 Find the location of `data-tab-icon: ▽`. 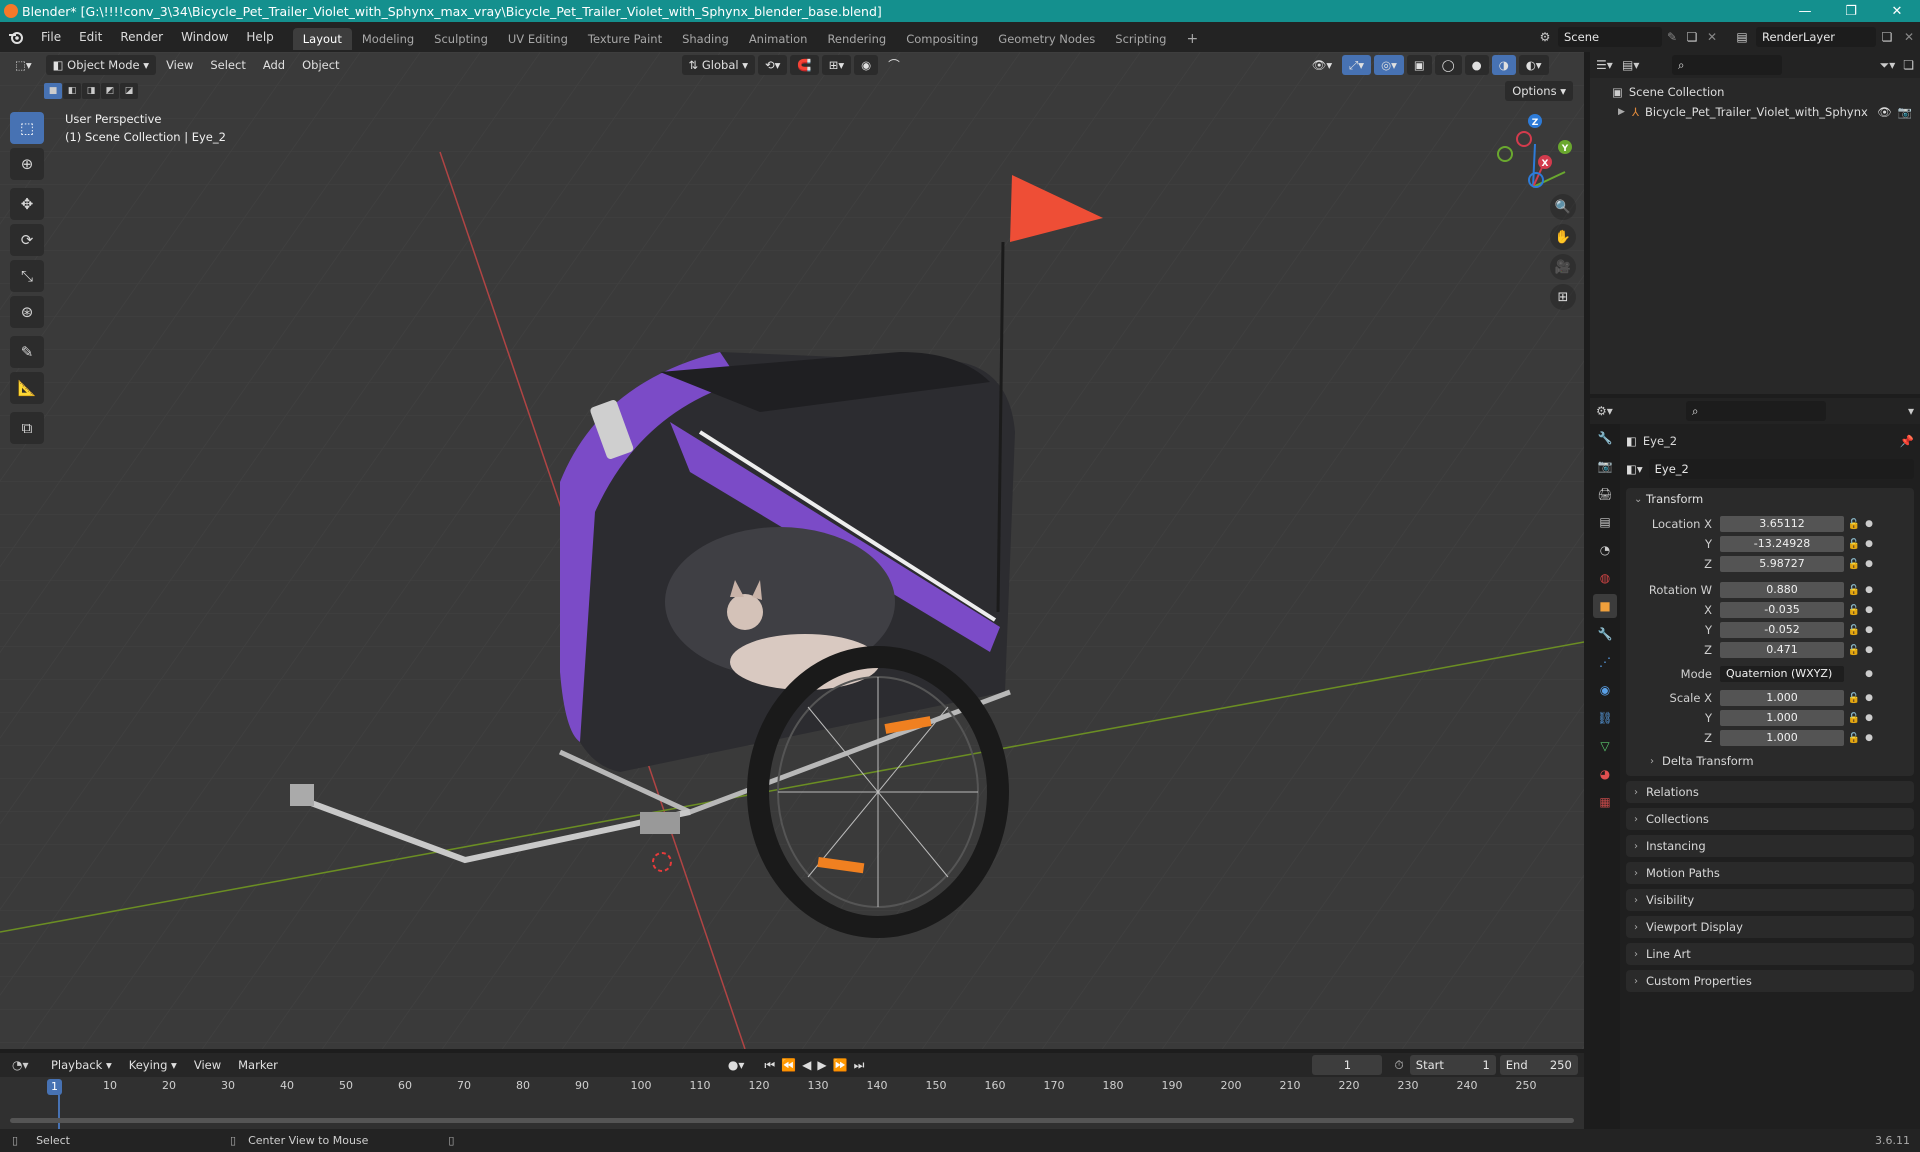

data-tab-icon: ▽ is located at coordinates (1605, 746).